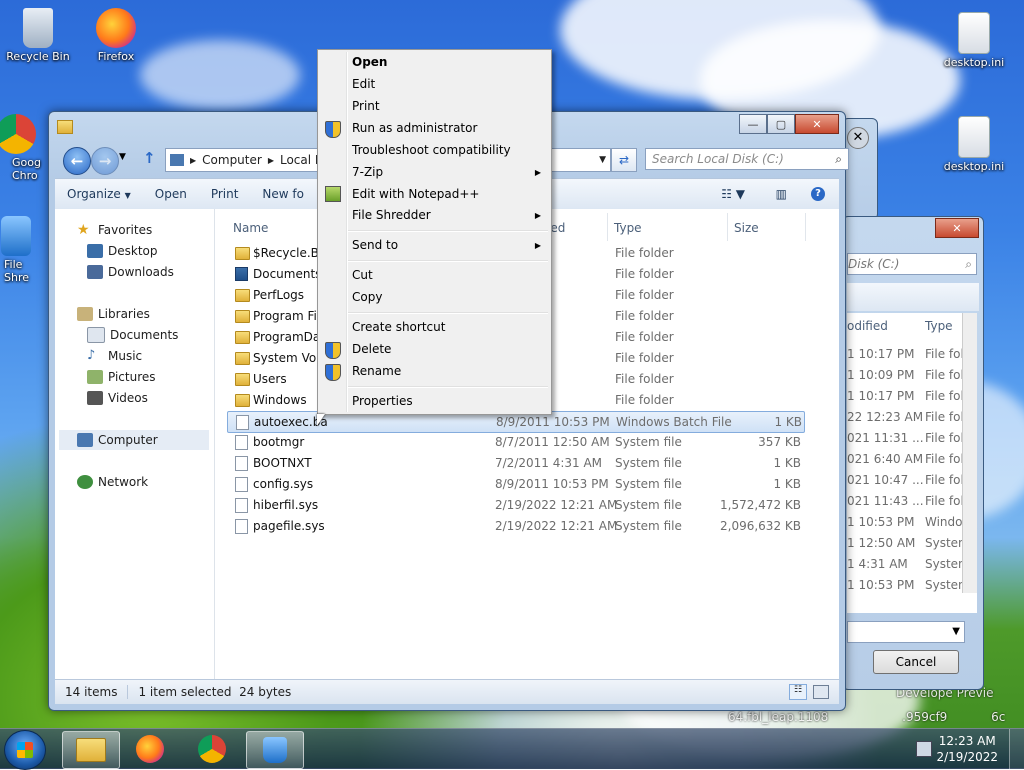 The image size is (1024, 770). I want to click on menu-delete: Delete, so click(371, 349).